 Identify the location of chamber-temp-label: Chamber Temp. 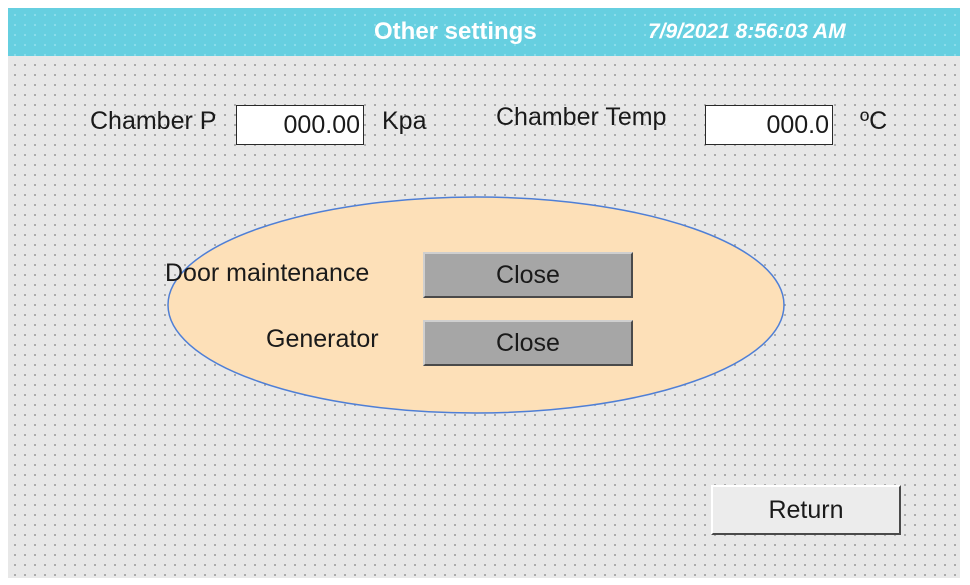
(581, 117).